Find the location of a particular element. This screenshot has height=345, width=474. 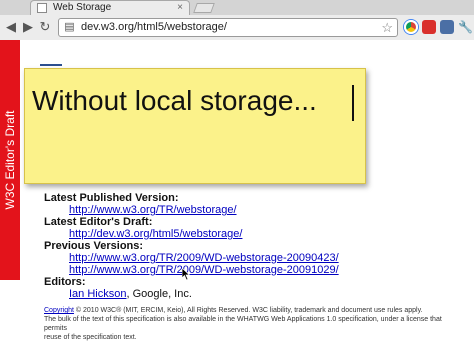

text-caret is located at coordinates (353, 103).